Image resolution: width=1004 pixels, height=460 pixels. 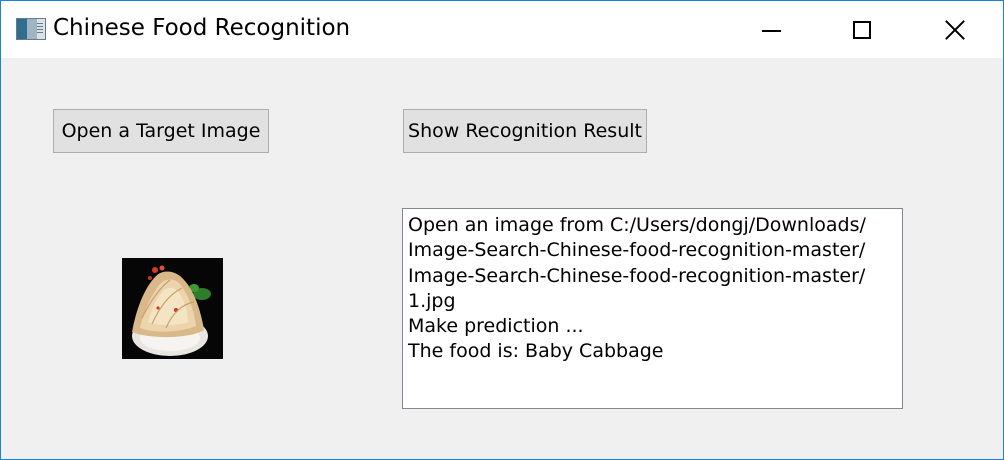 What do you see at coordinates (770, 29) in the screenshot?
I see `minimize-icon` at bounding box center [770, 29].